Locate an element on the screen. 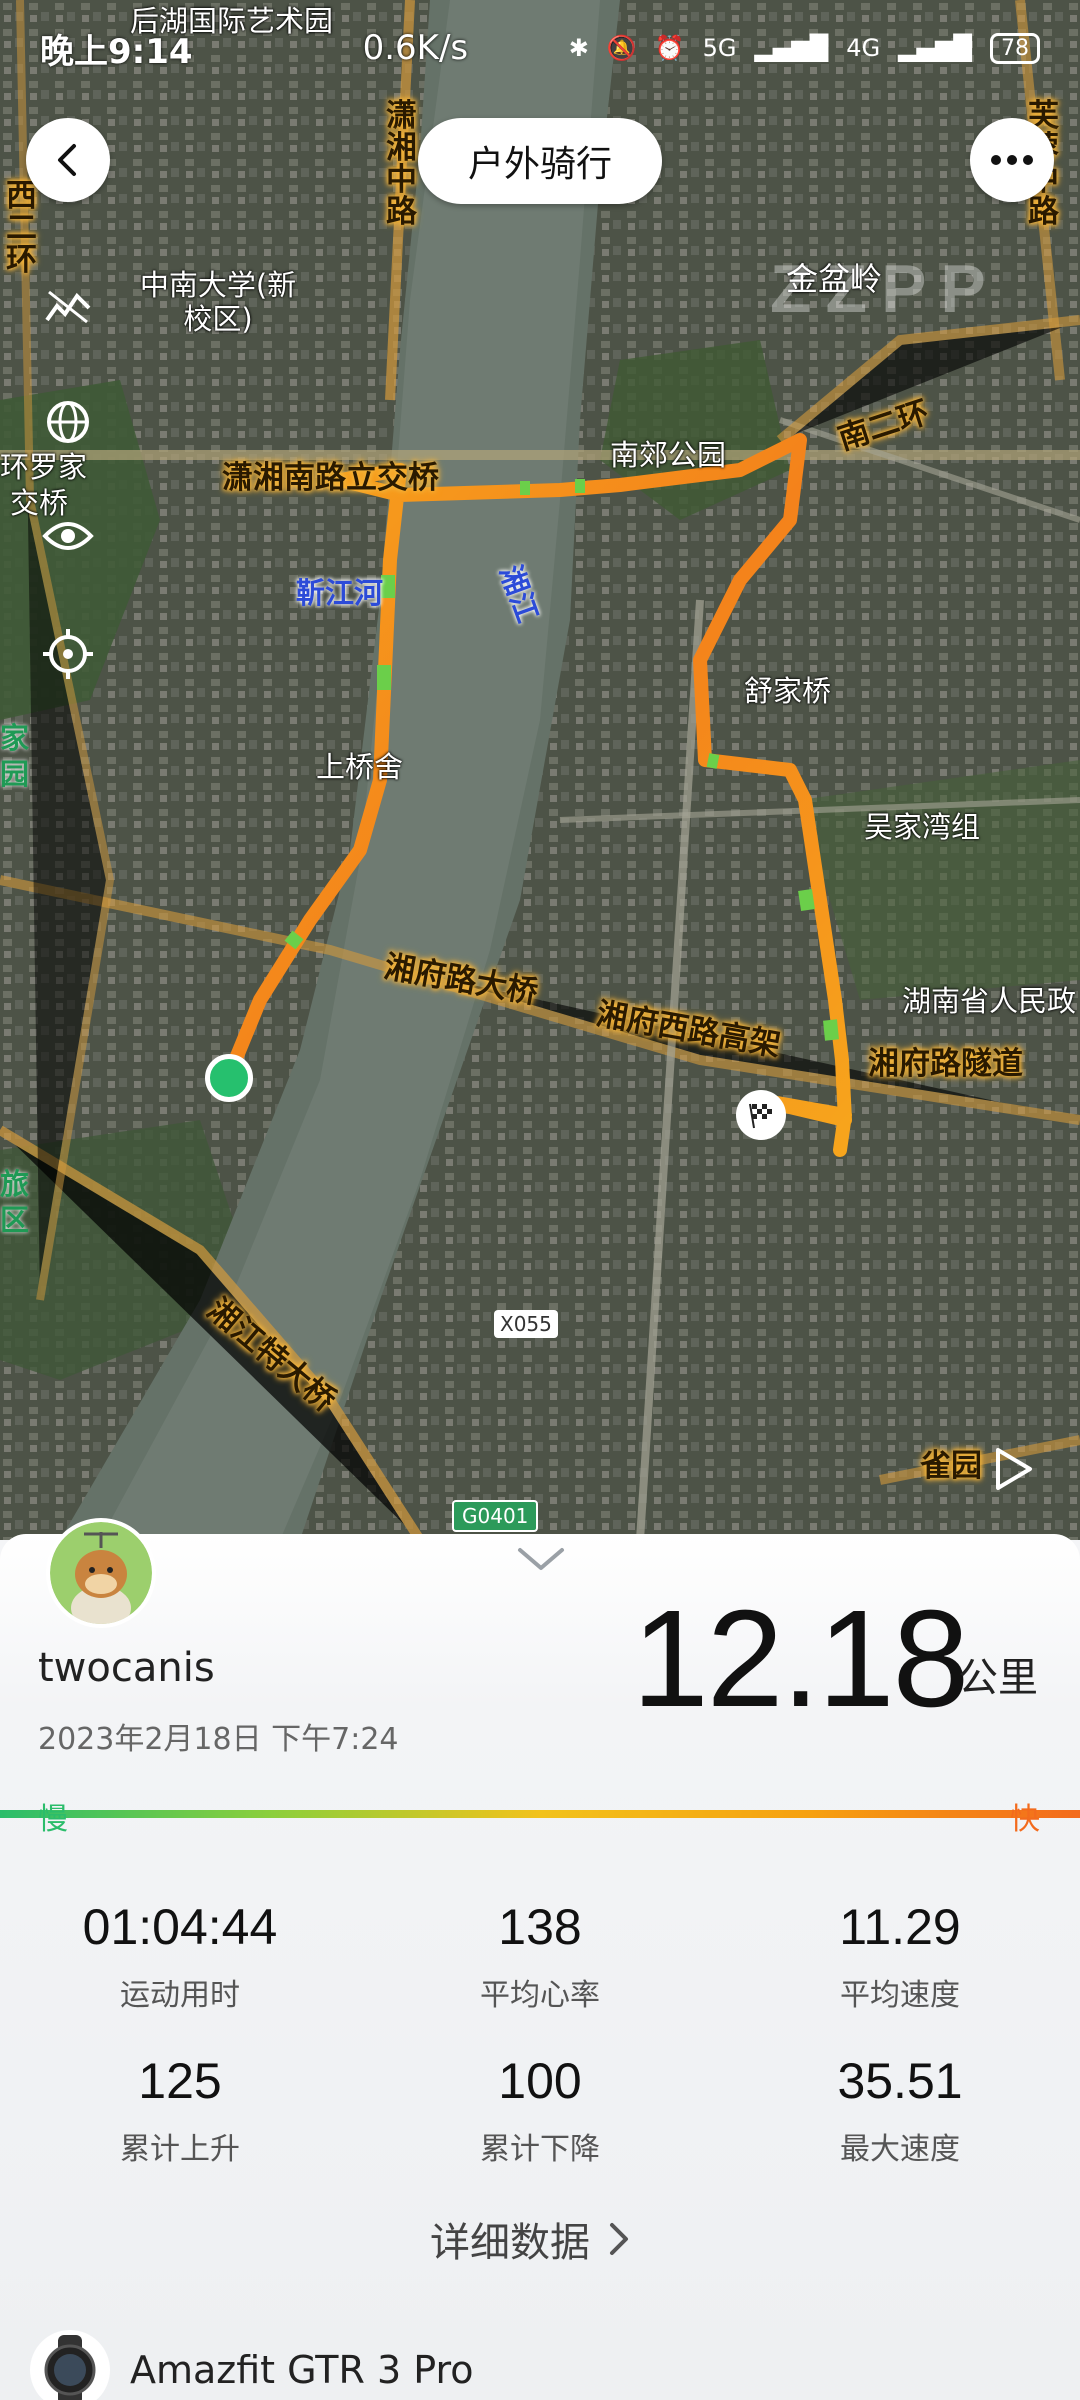  detail-data-link: 详细数据 is located at coordinates (530, 2239).